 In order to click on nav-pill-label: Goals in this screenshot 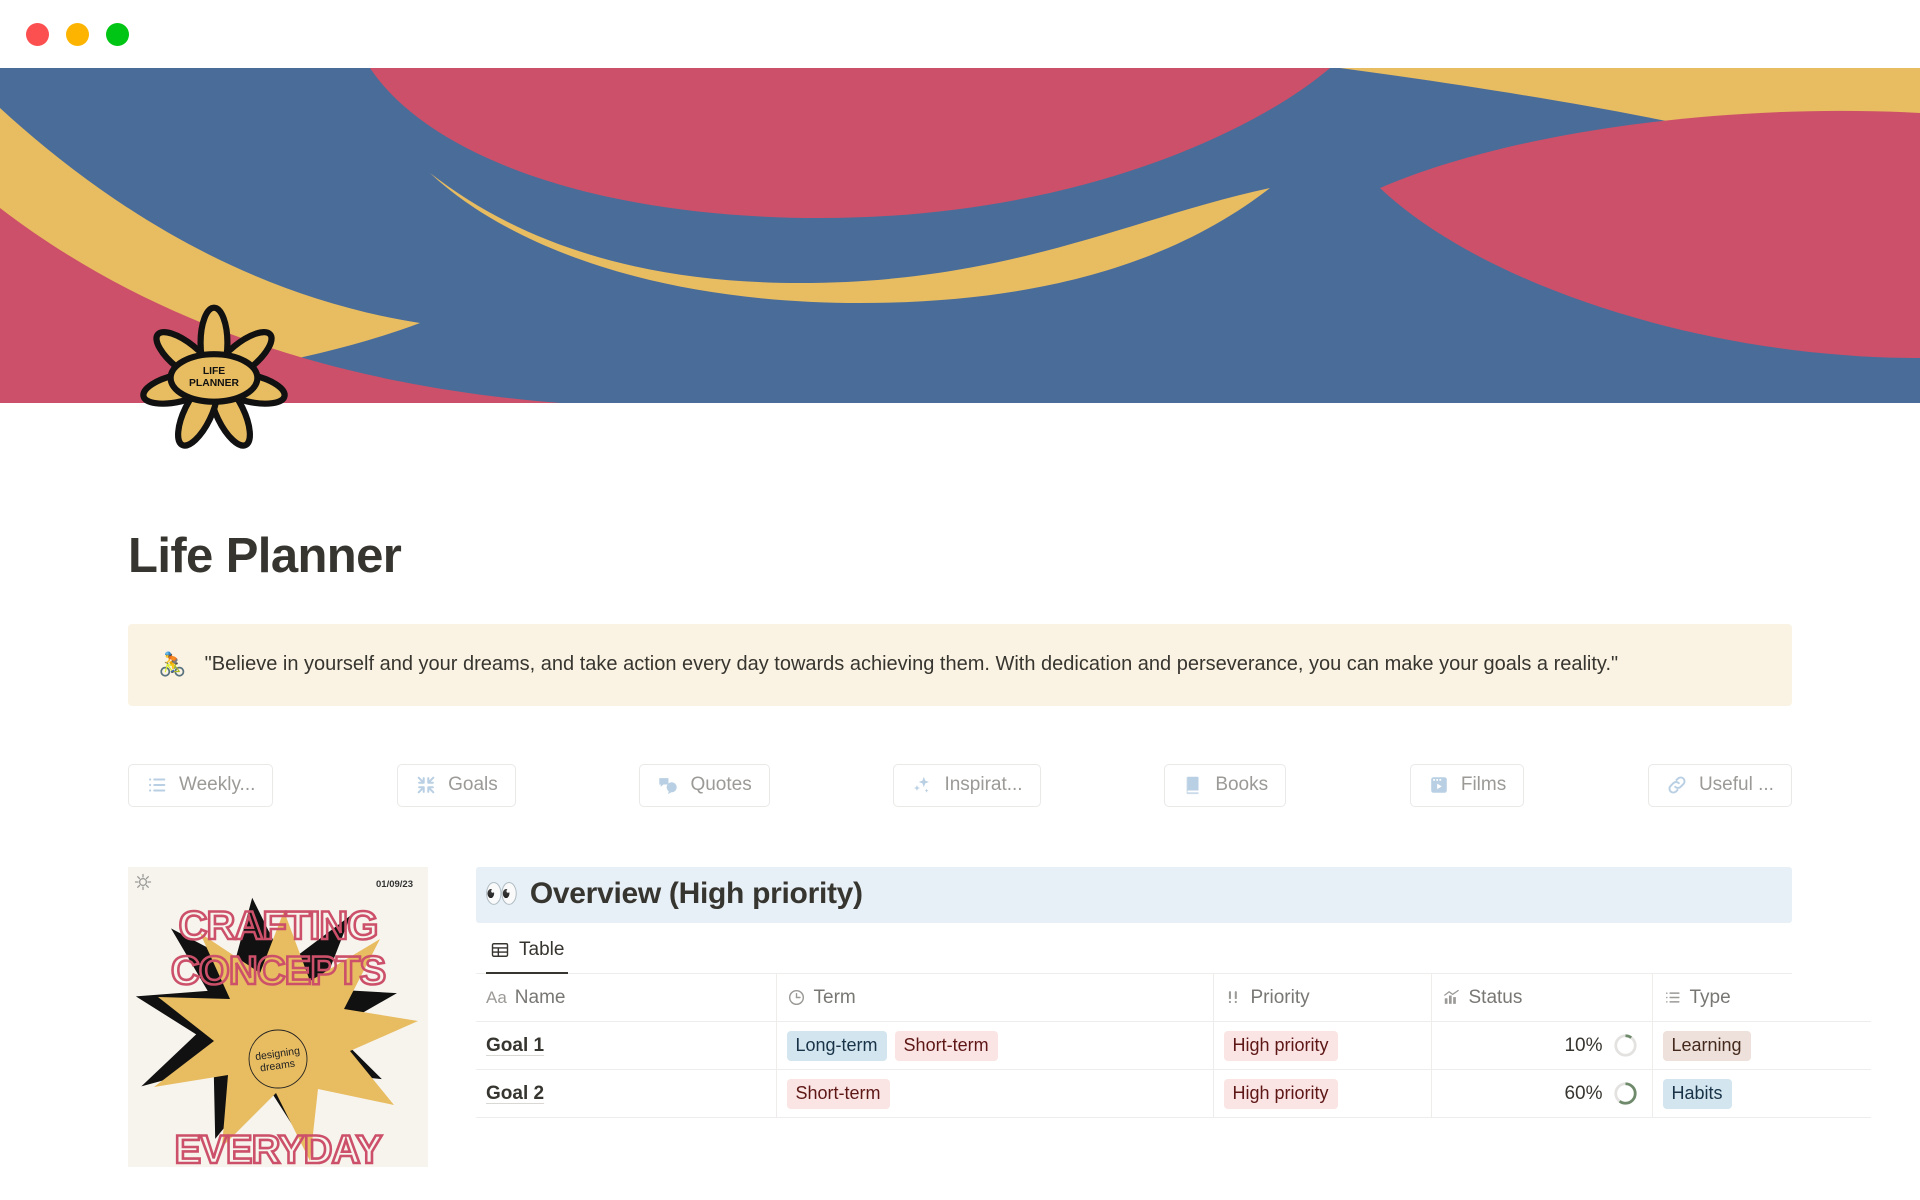, I will do `click(473, 785)`.